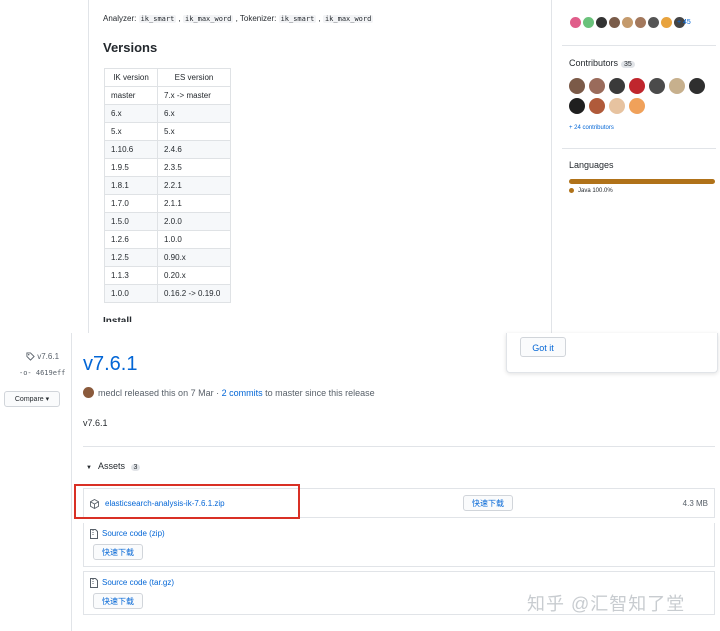  I want to click on table-cell: 0.20.x, so click(194, 275).